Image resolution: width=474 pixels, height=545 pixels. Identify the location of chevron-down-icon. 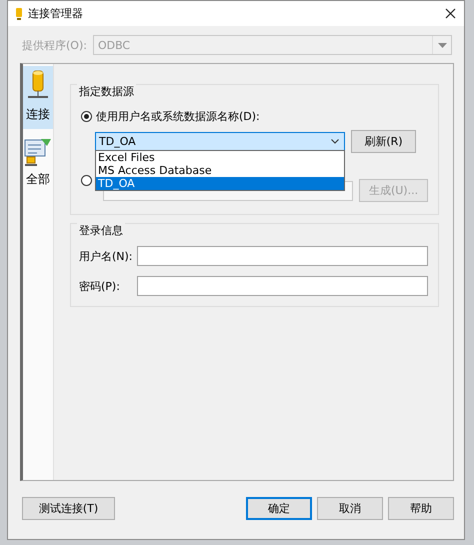
(335, 141).